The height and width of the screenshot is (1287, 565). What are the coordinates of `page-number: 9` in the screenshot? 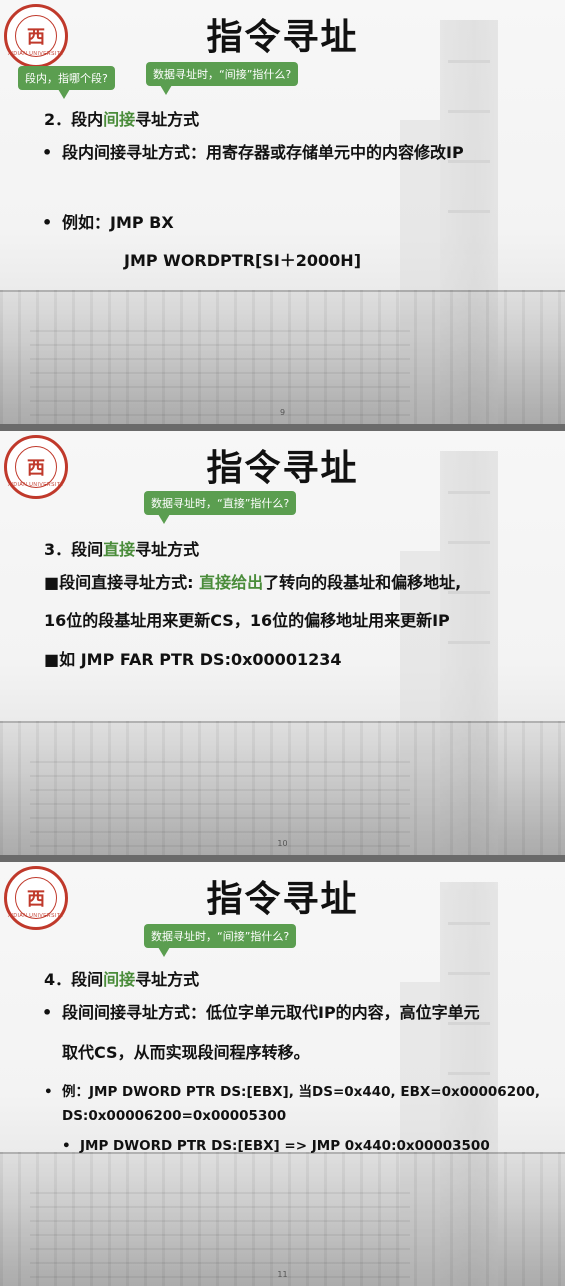 It's located at (282, 412).